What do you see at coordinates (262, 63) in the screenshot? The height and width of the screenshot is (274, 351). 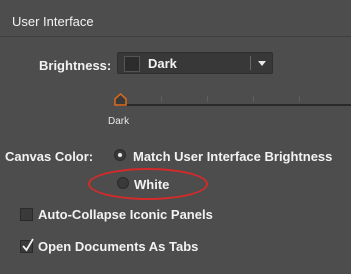 I see `chevron-down-icon` at bounding box center [262, 63].